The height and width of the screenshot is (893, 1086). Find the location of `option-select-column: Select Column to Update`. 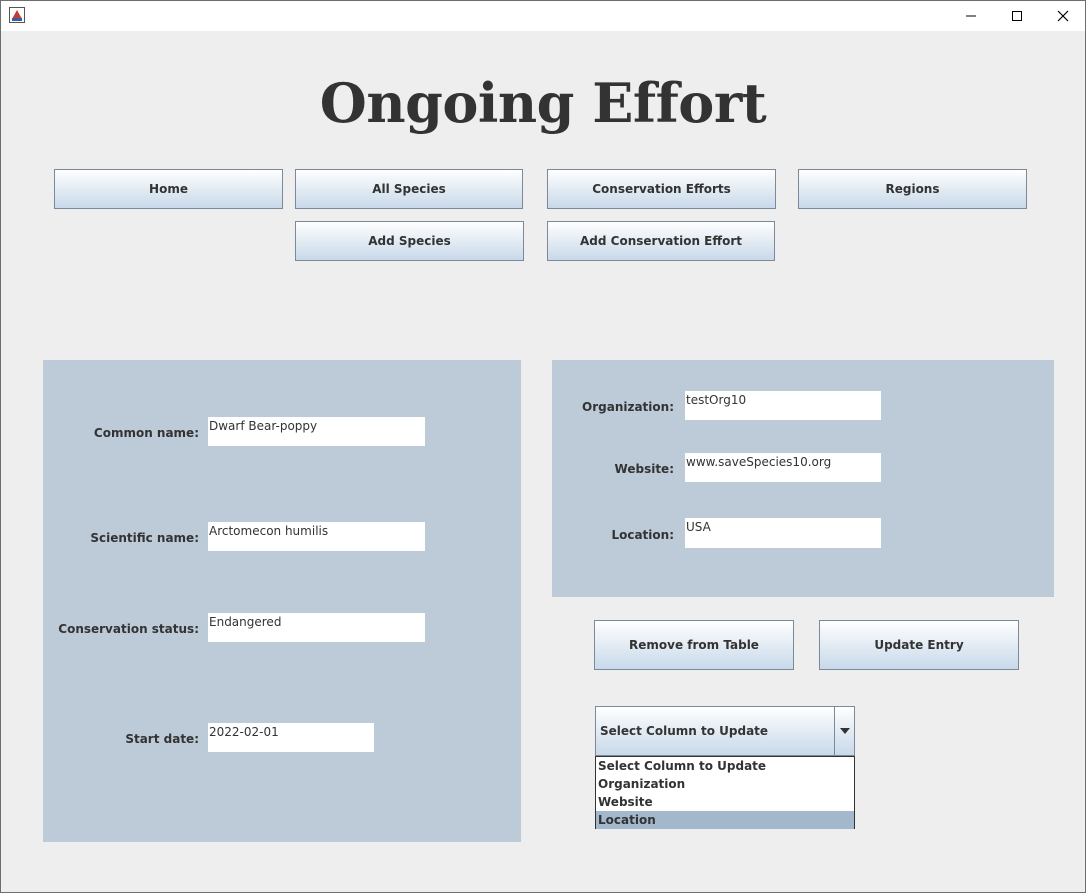

option-select-column: Select Column to Update is located at coordinates (725, 766).